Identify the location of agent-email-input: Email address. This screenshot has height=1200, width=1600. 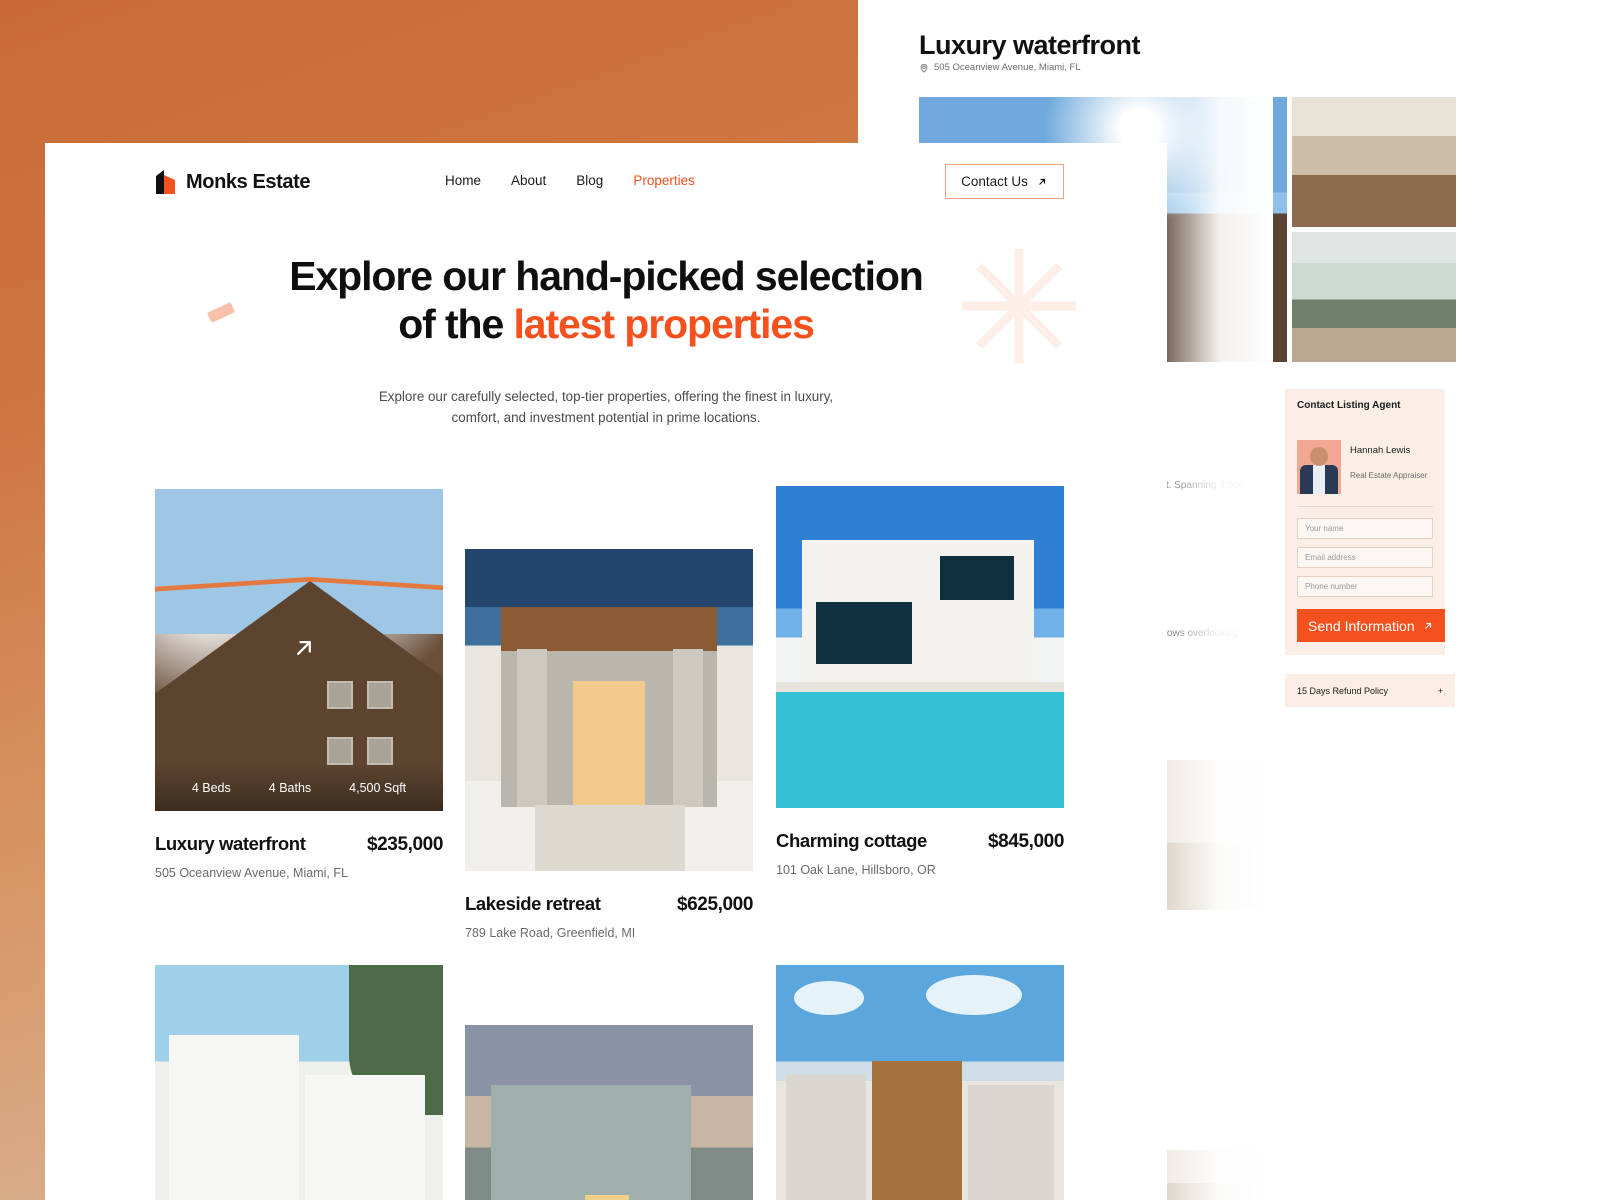
(1365, 557).